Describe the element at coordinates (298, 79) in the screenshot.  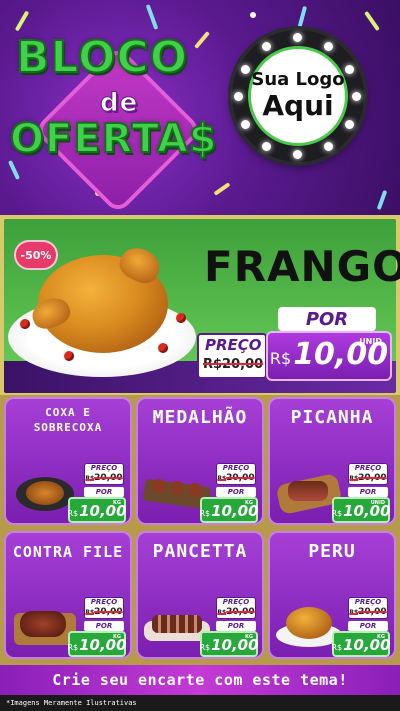
I see `logo-text-line1: Sua Logo` at that location.